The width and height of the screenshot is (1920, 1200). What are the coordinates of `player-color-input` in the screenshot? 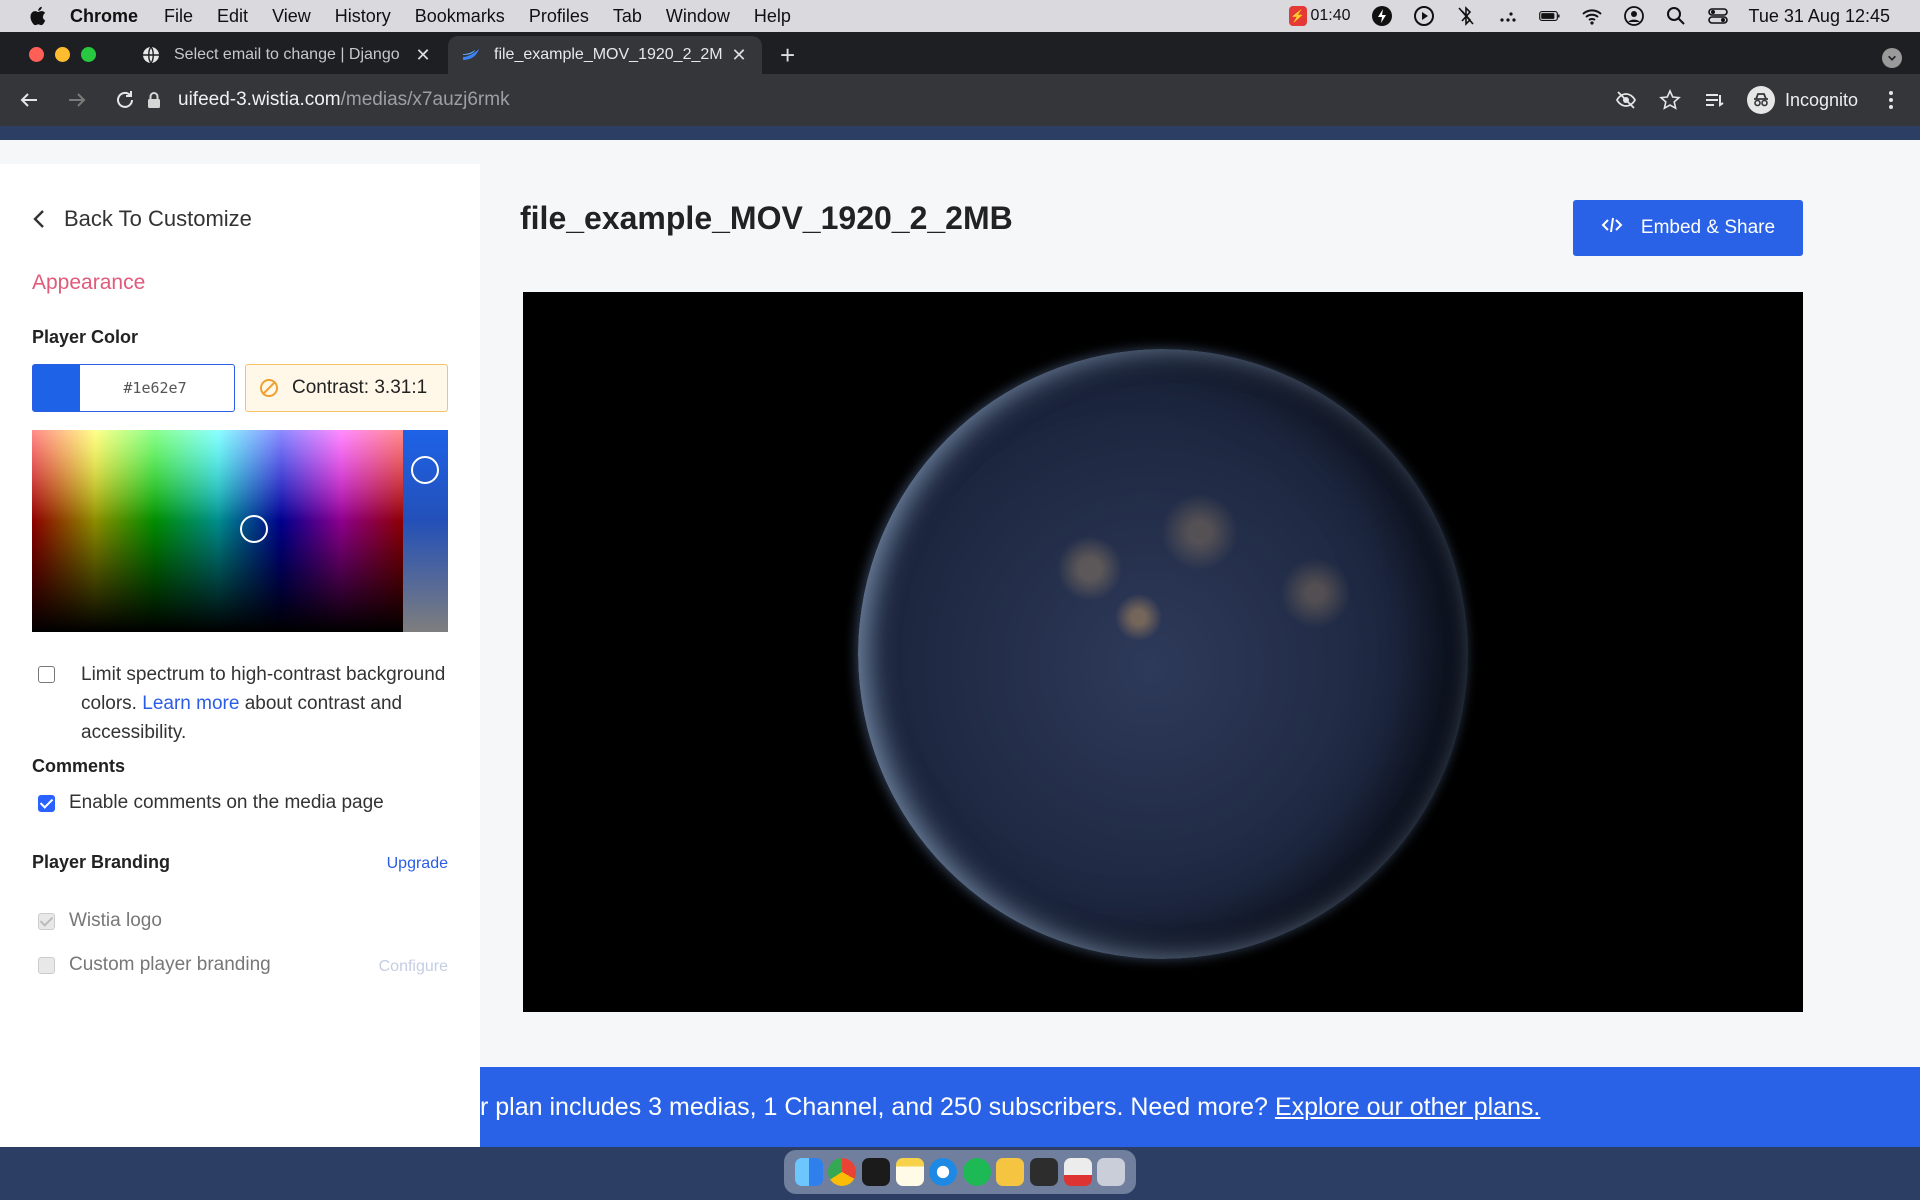 It's located at (155, 388).